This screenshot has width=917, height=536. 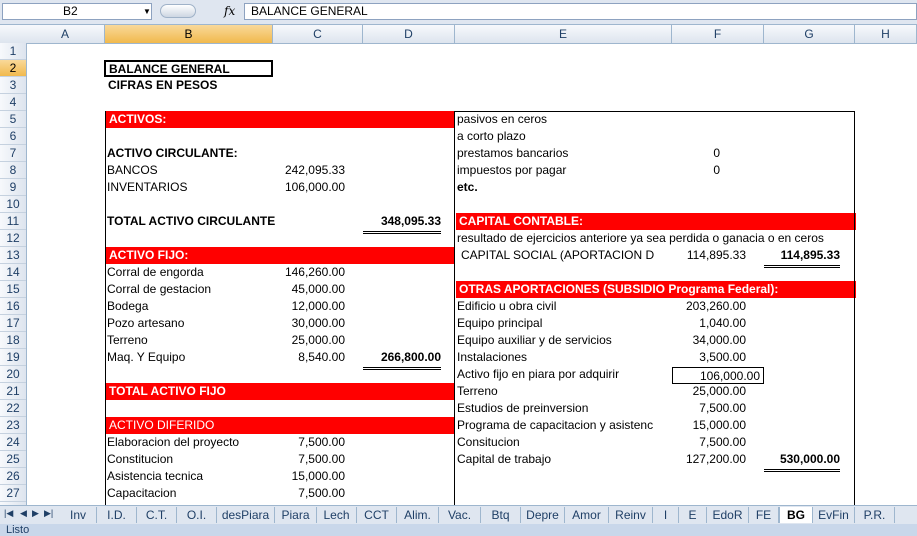 I want to click on aportacion-item-value: 3,500.00, so click(x=709, y=357).